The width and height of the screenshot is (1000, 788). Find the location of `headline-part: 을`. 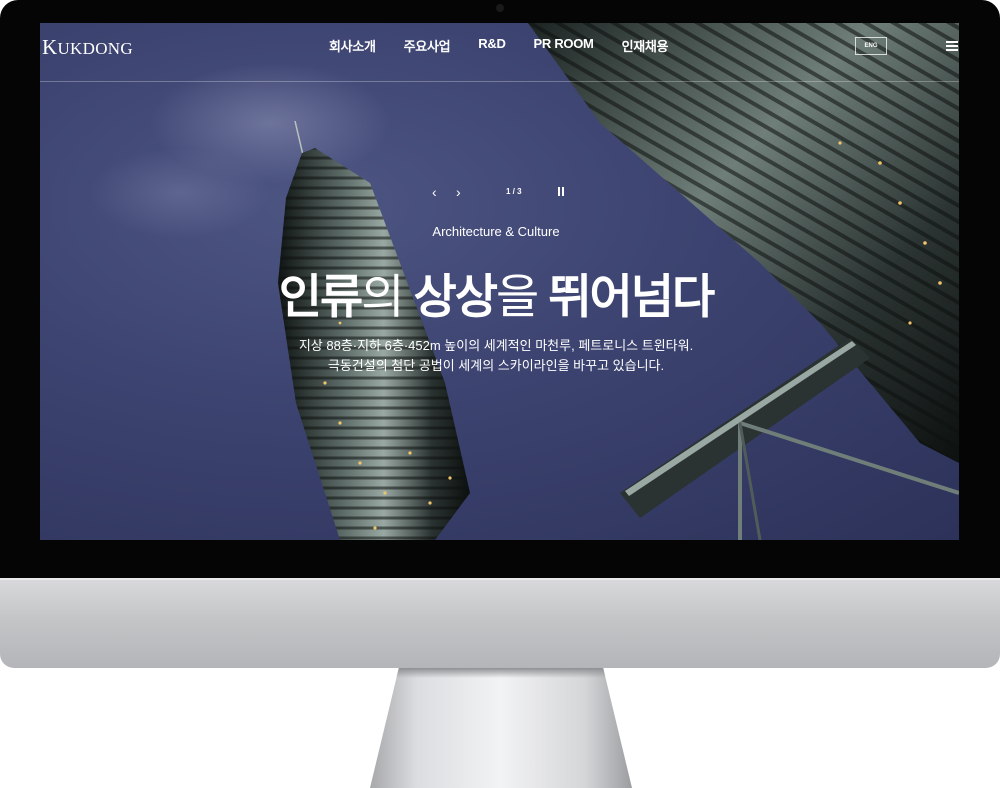

headline-part: 을 is located at coordinates (522, 296).